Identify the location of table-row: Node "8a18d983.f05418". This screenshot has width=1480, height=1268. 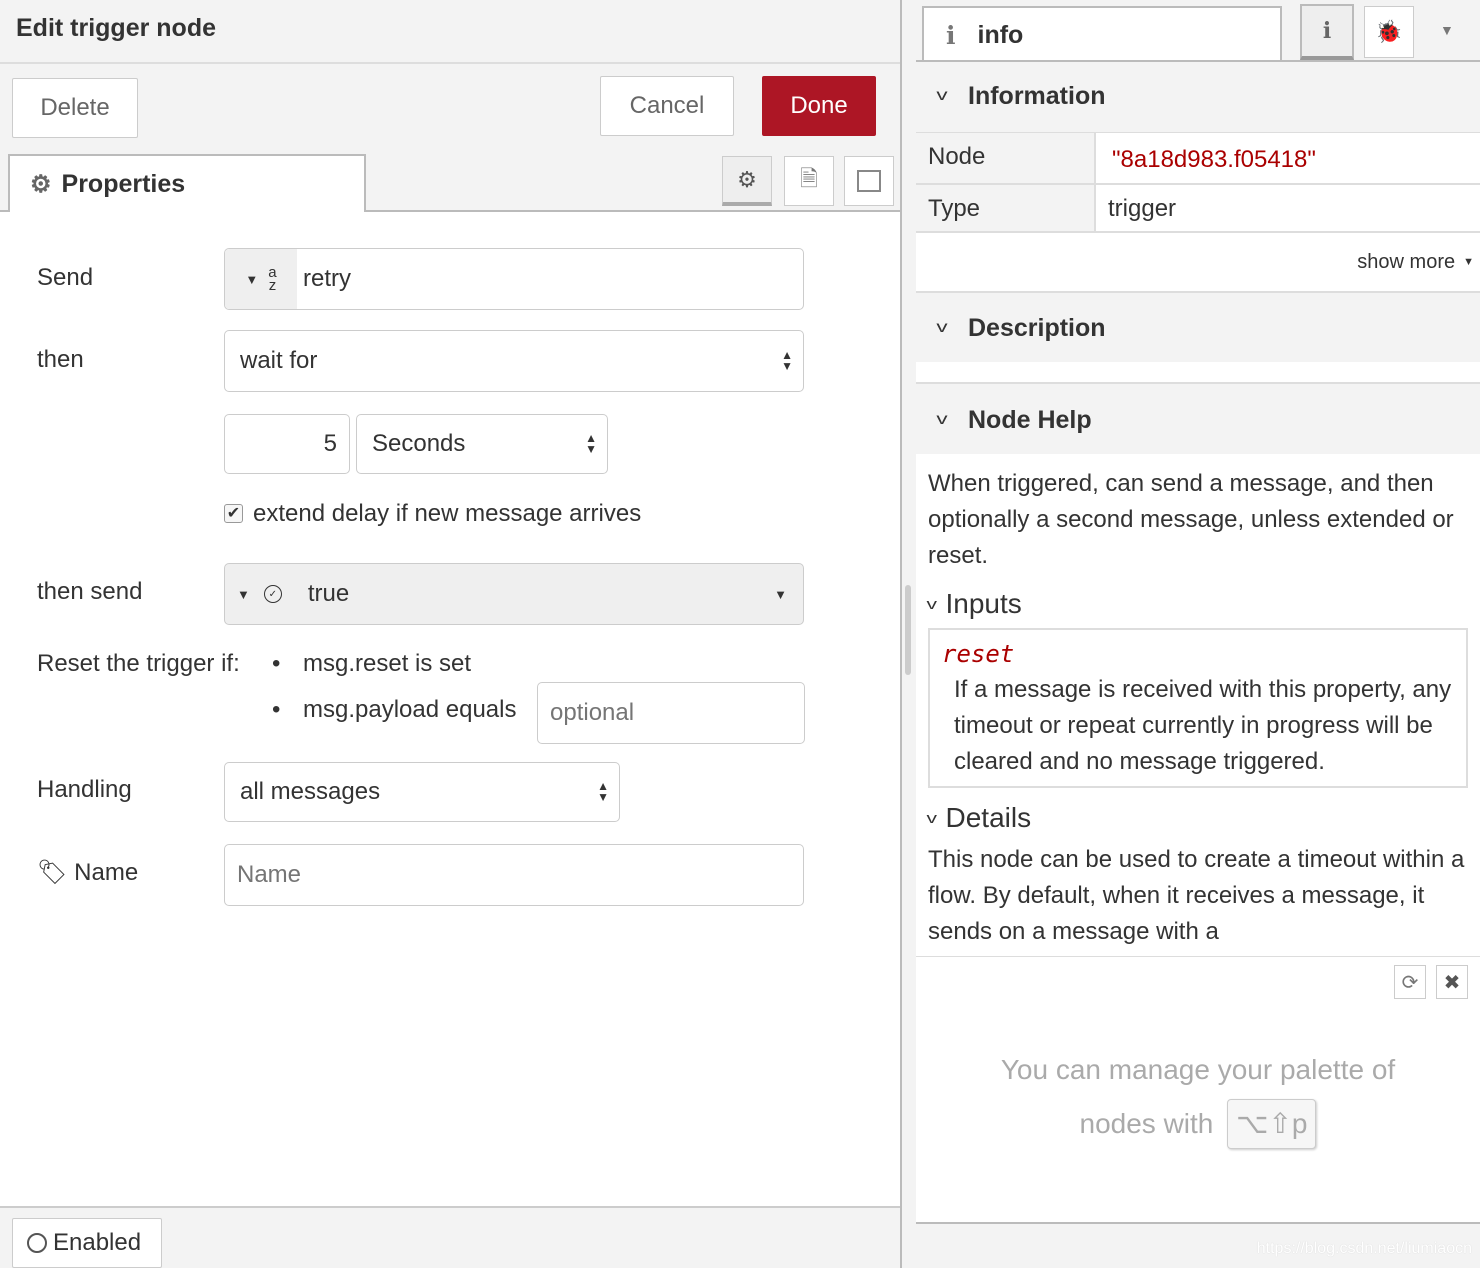
(1198, 159).